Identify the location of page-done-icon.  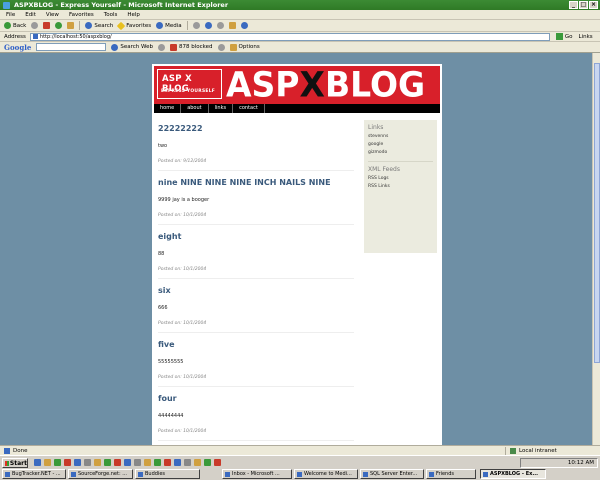
(7, 450).